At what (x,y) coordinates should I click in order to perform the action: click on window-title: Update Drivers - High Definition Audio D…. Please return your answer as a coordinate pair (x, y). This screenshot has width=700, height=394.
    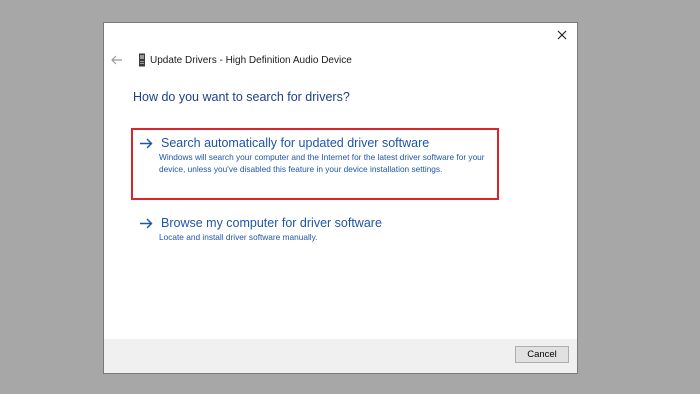
    Looking at the image, I should click on (251, 60).